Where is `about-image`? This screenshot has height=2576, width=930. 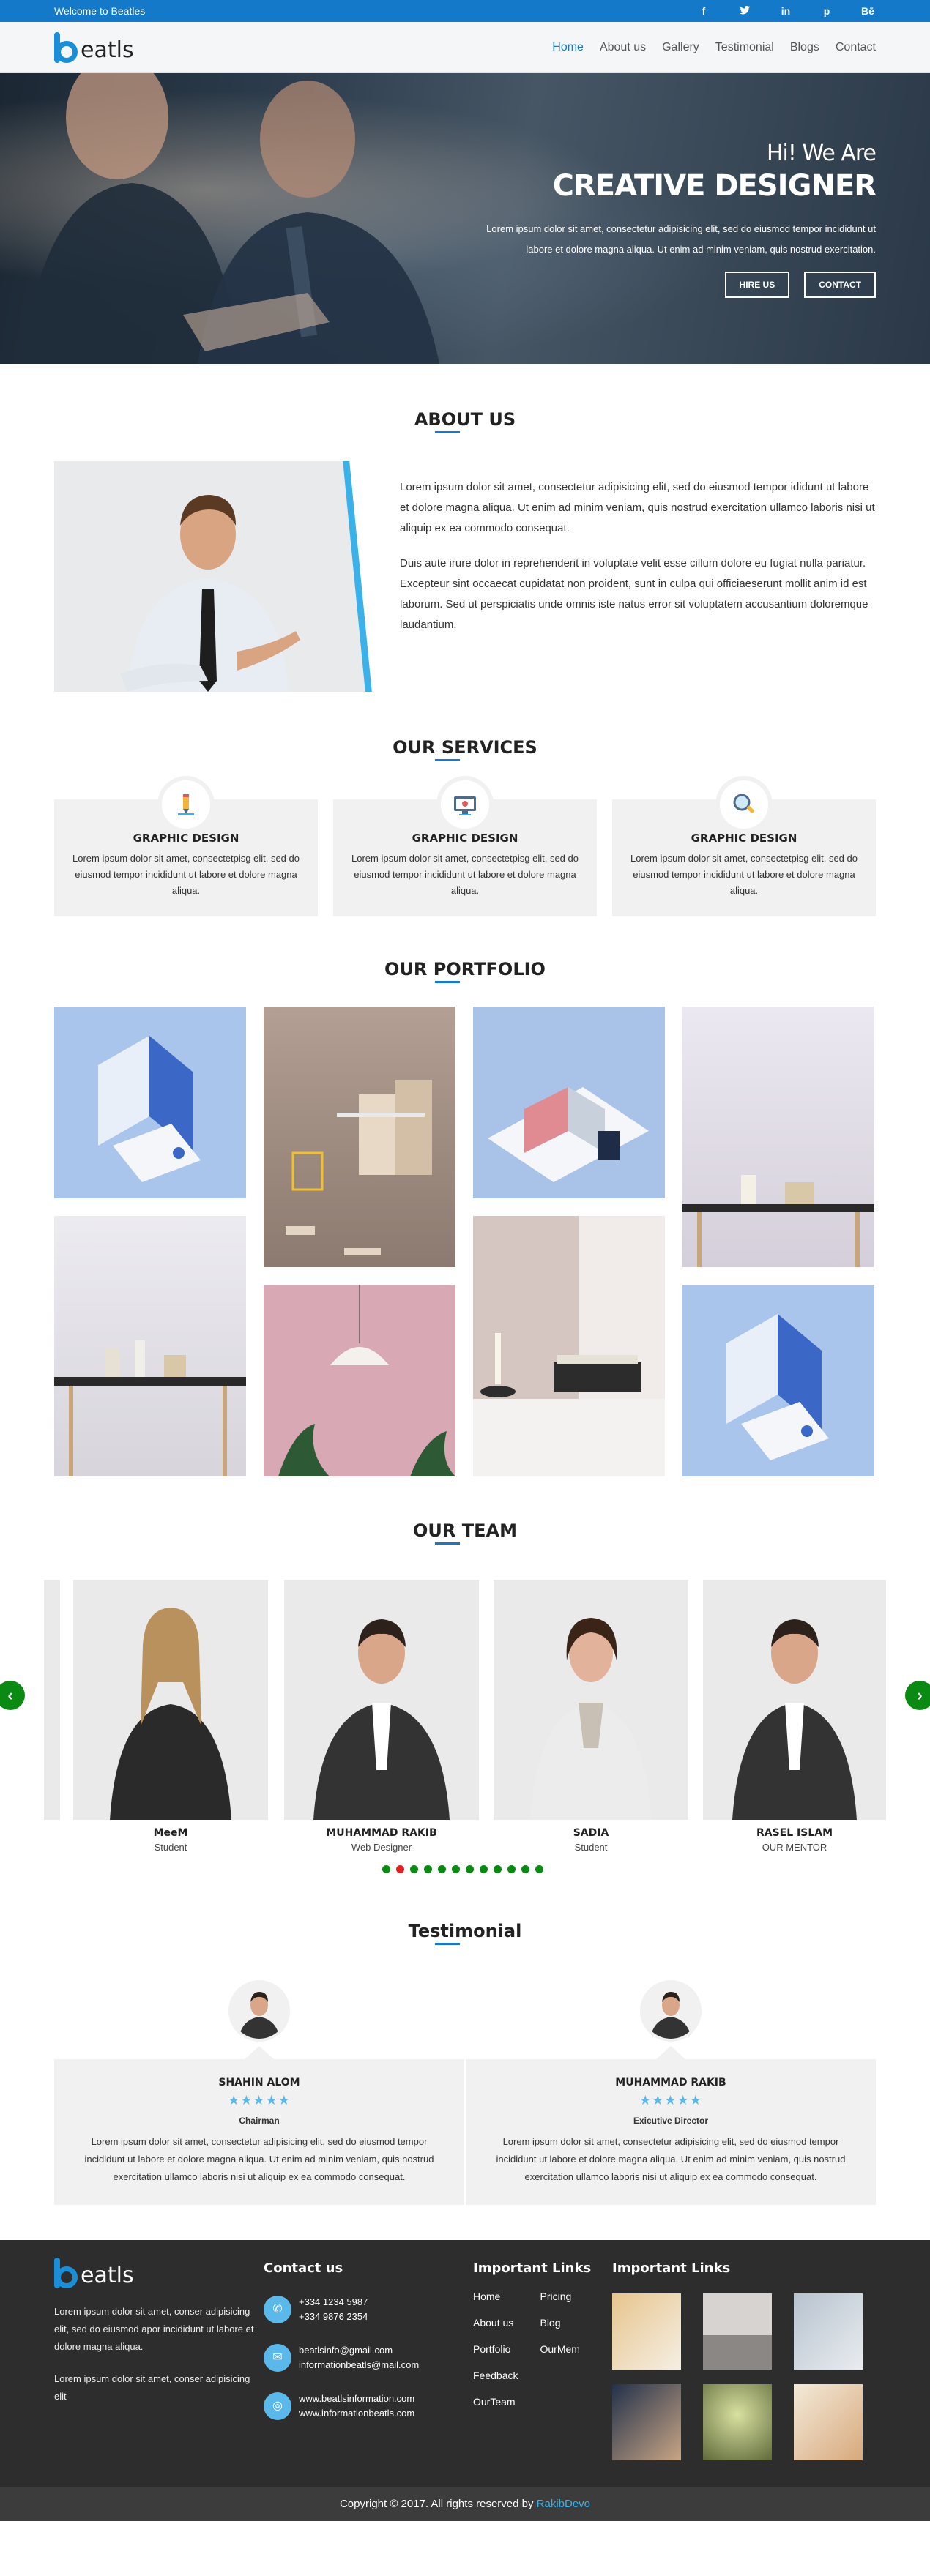
about-image is located at coordinates (219, 576).